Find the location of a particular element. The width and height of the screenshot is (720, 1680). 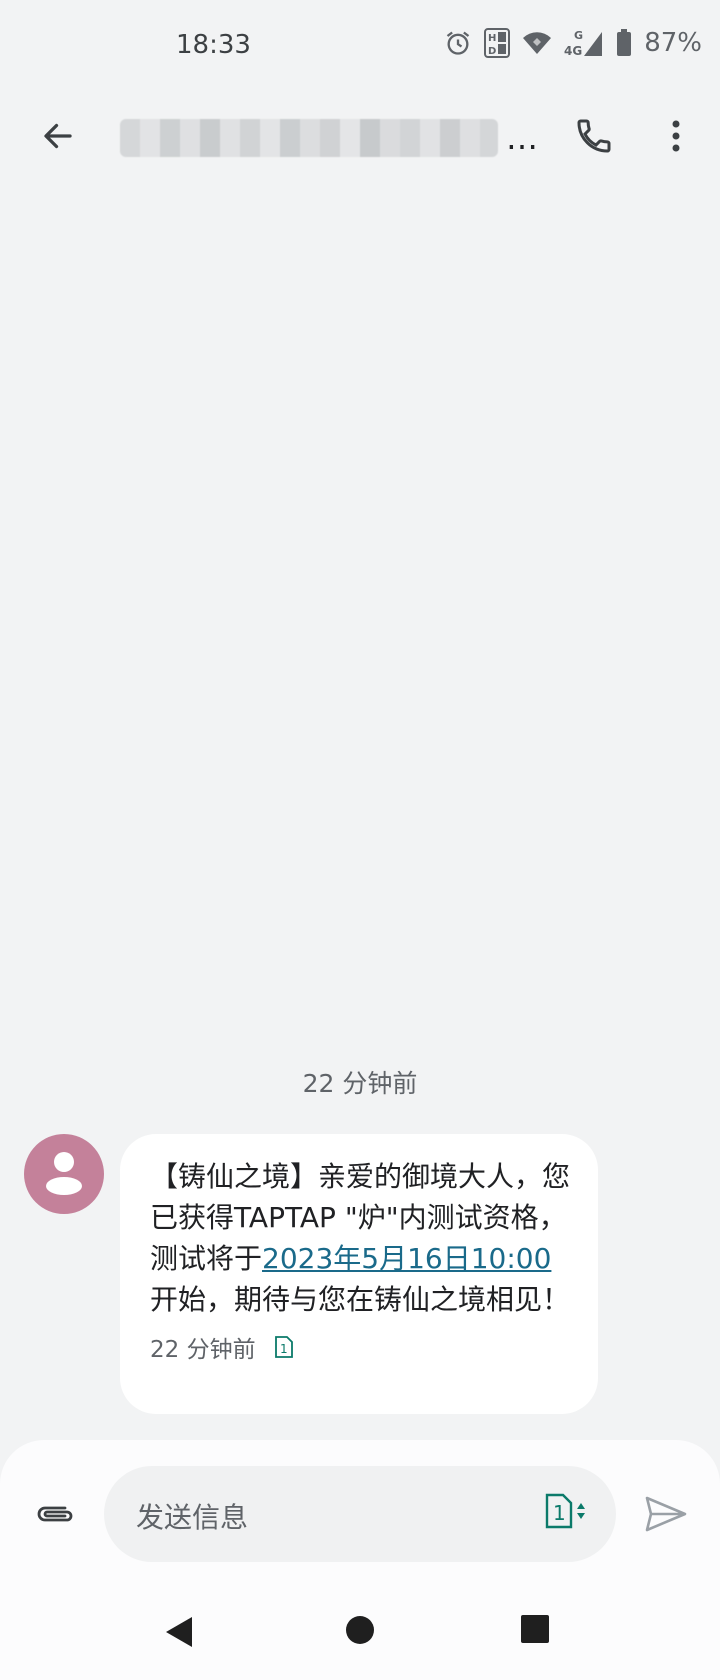

back-button is located at coordinates (58, 138).